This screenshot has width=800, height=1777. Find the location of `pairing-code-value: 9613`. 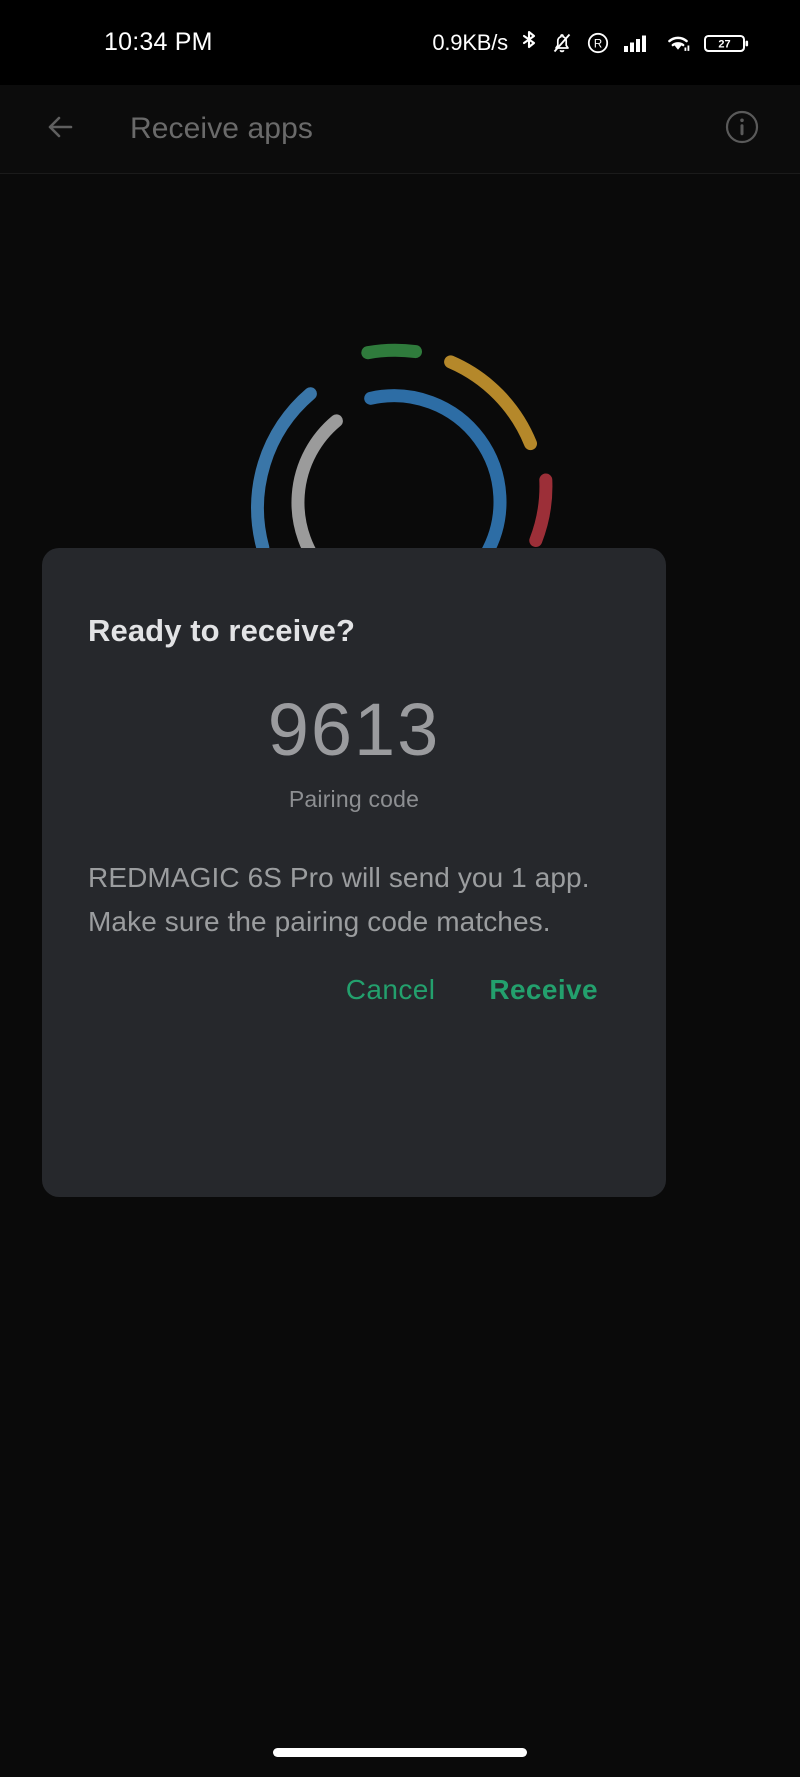

pairing-code-value: 9613 is located at coordinates (354, 729).